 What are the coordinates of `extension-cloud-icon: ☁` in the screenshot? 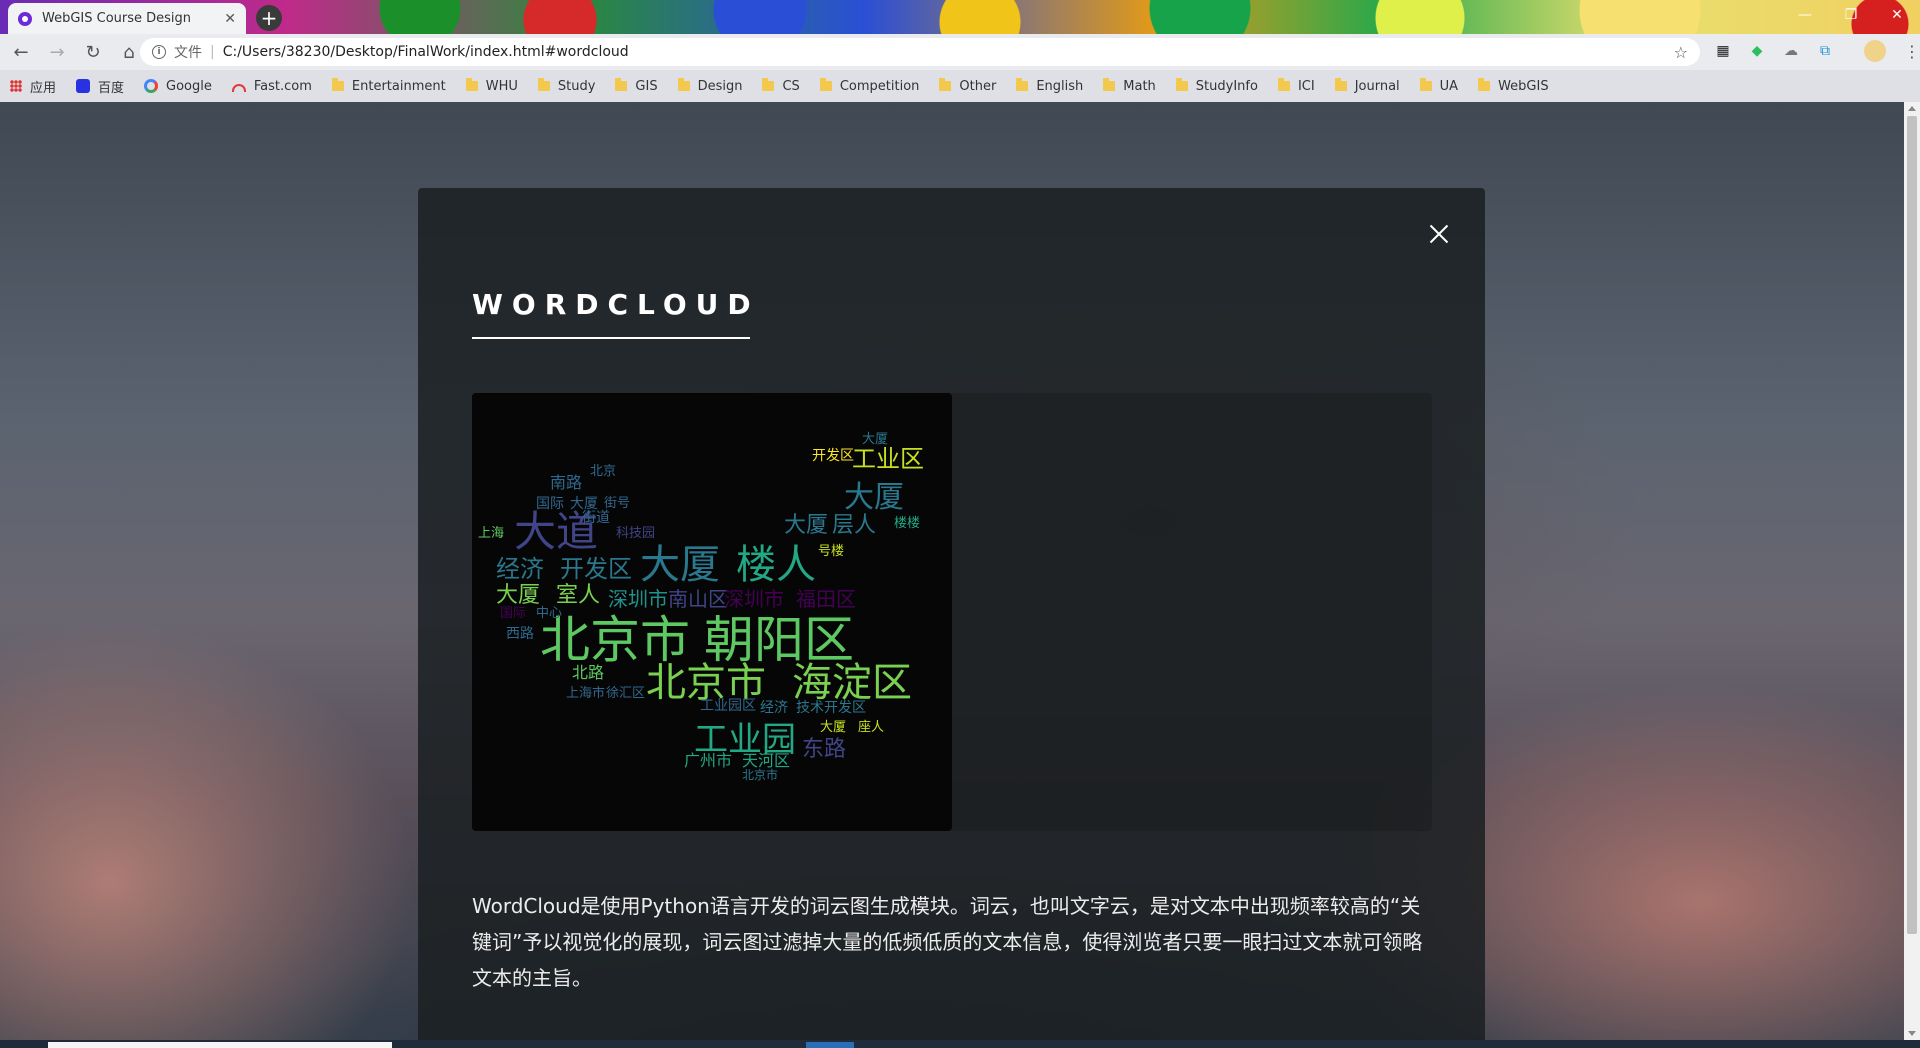 It's located at (1791, 51).